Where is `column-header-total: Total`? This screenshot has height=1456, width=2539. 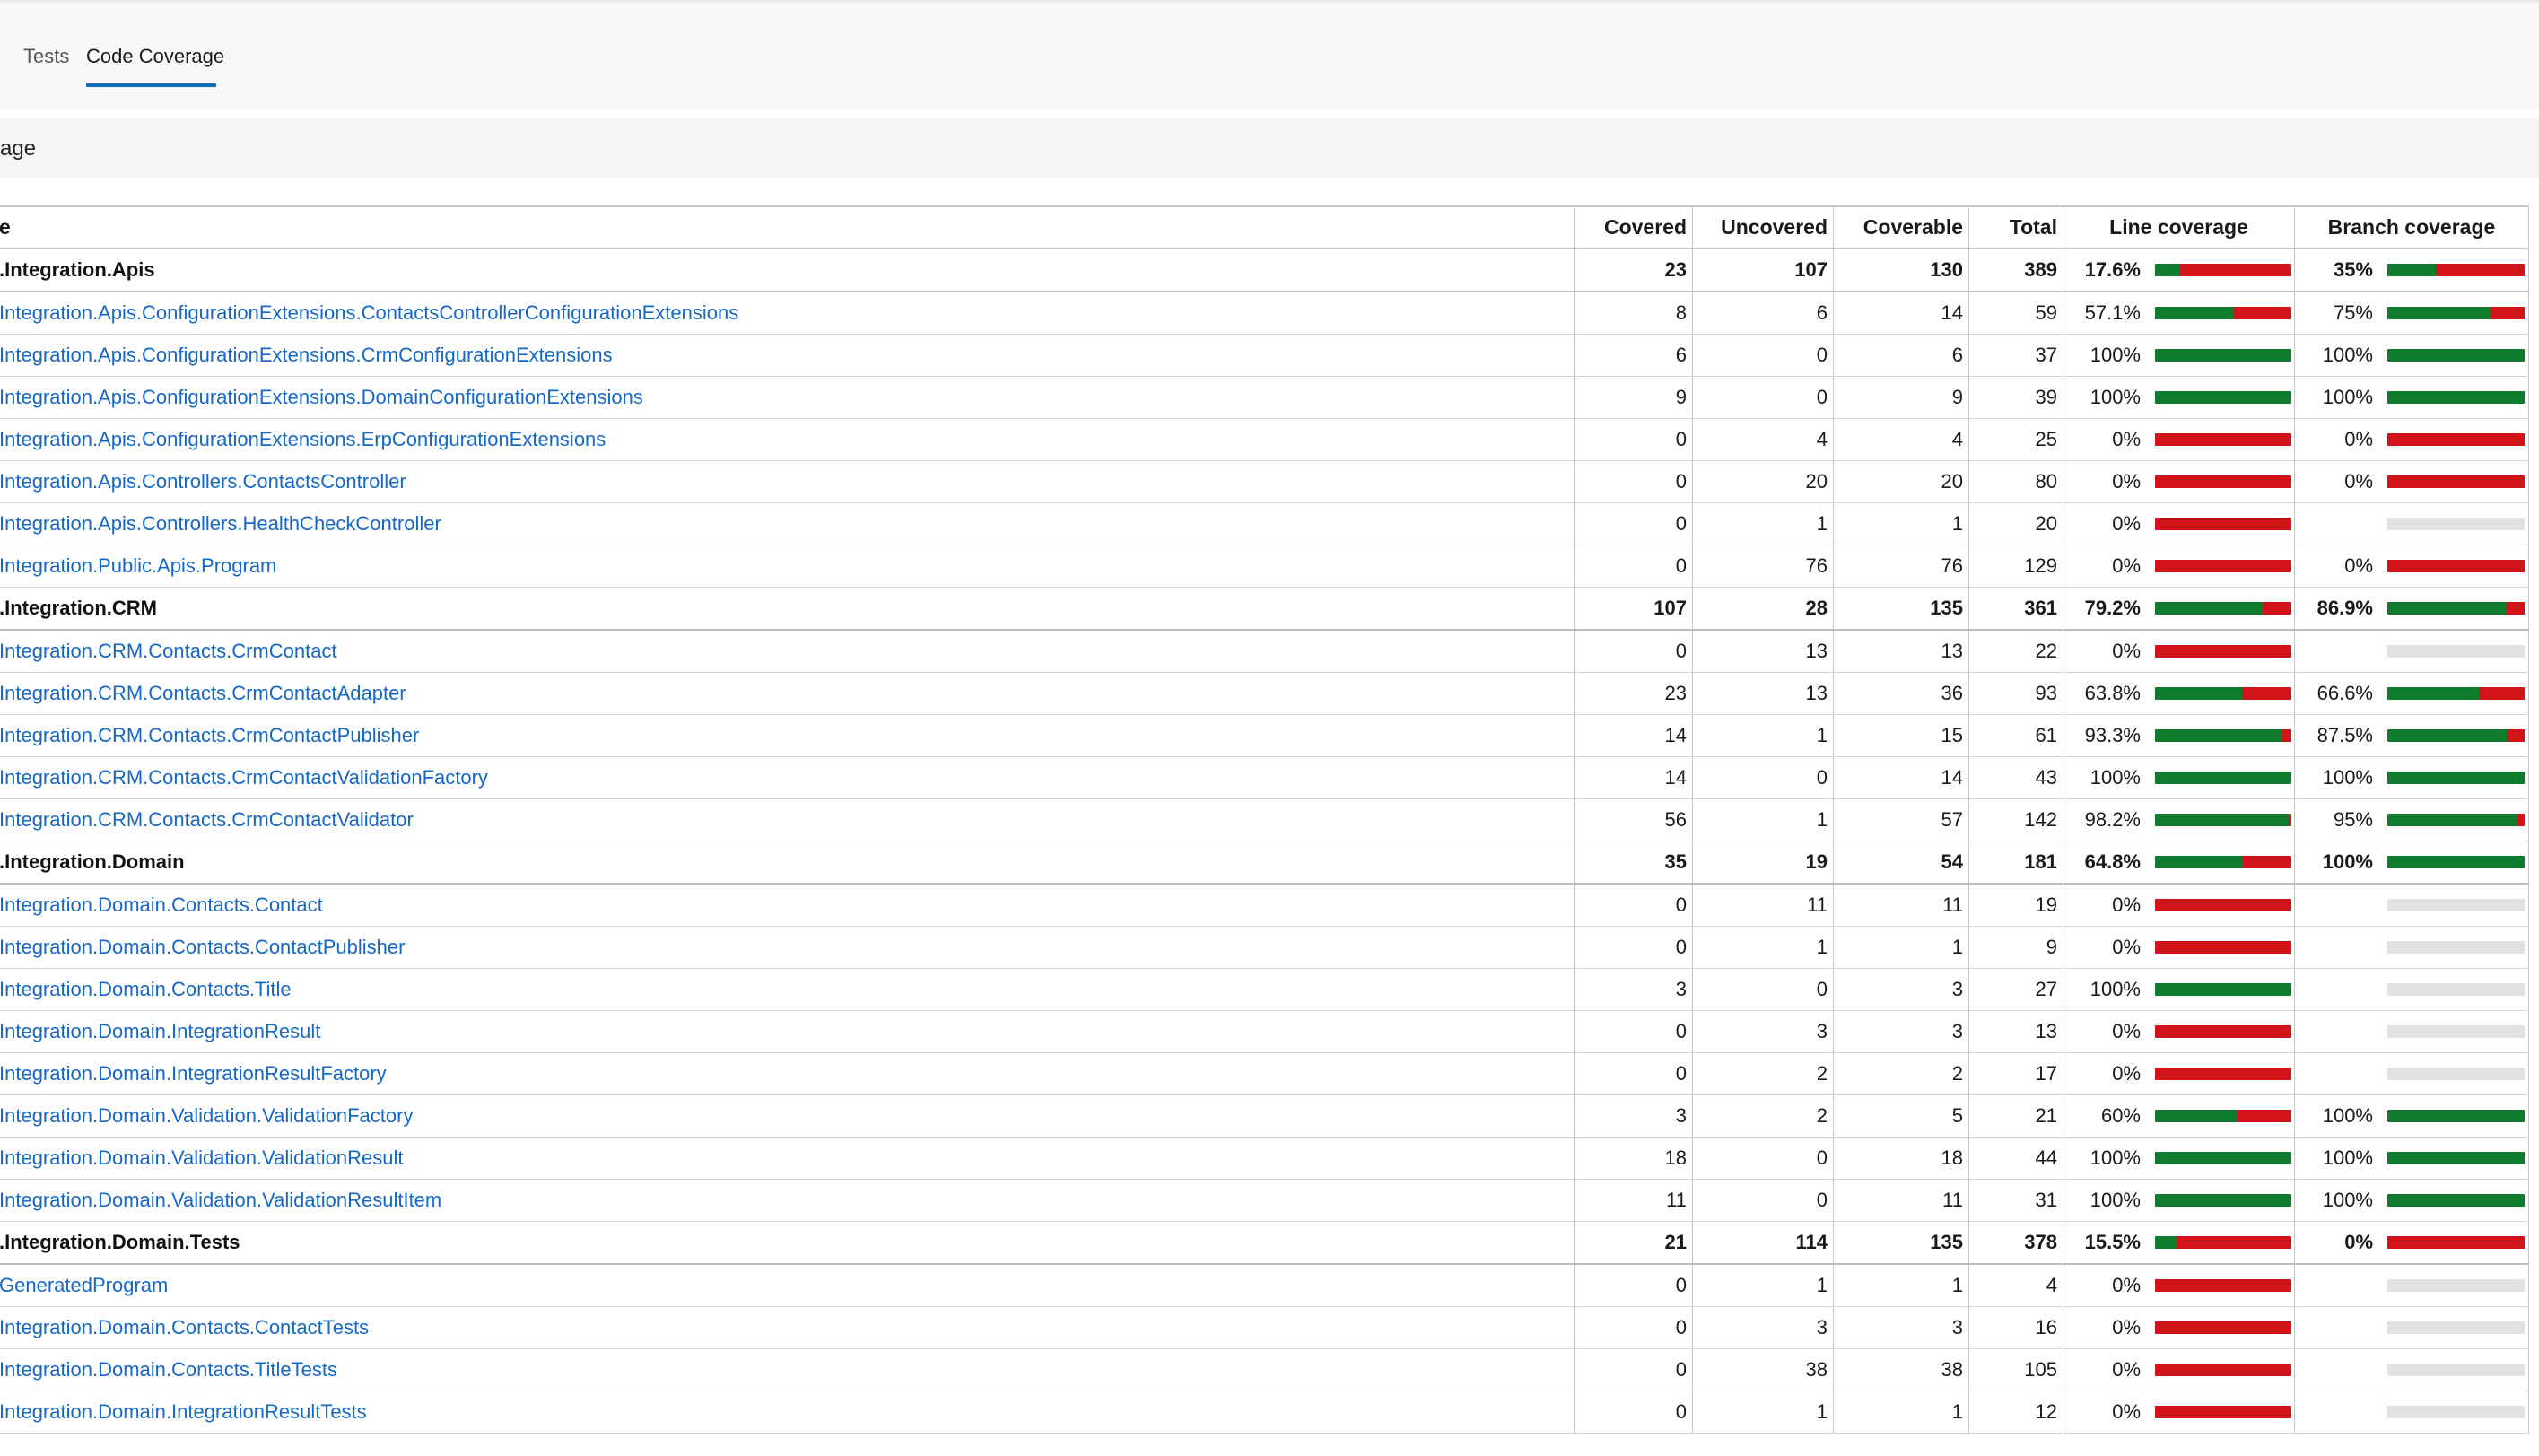 column-header-total: Total is located at coordinates (2015, 227).